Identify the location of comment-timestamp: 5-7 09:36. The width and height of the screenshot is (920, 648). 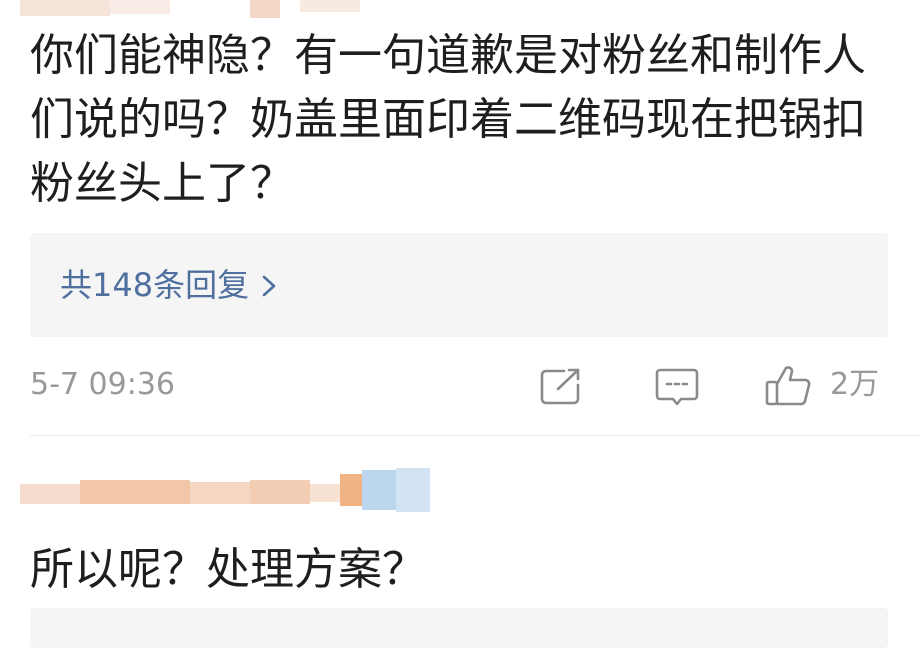
(102, 384).